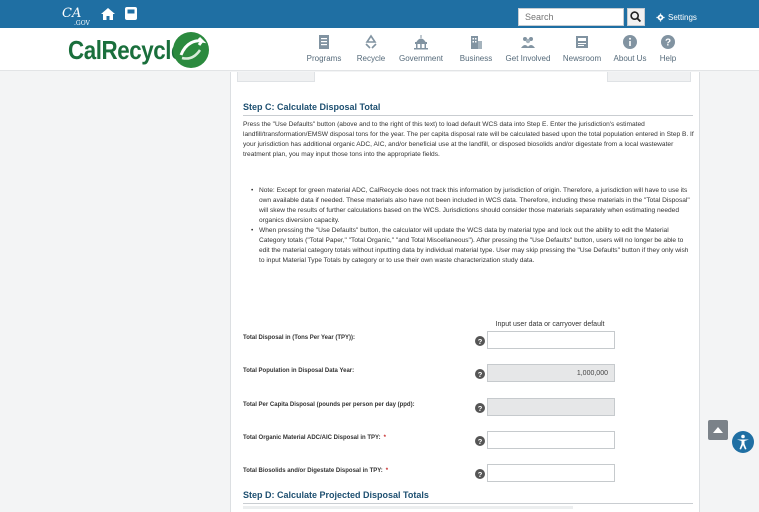 The width and height of the screenshot is (759, 512). What do you see at coordinates (630, 50) in the screenshot?
I see `nav-about-us: About Us` at bounding box center [630, 50].